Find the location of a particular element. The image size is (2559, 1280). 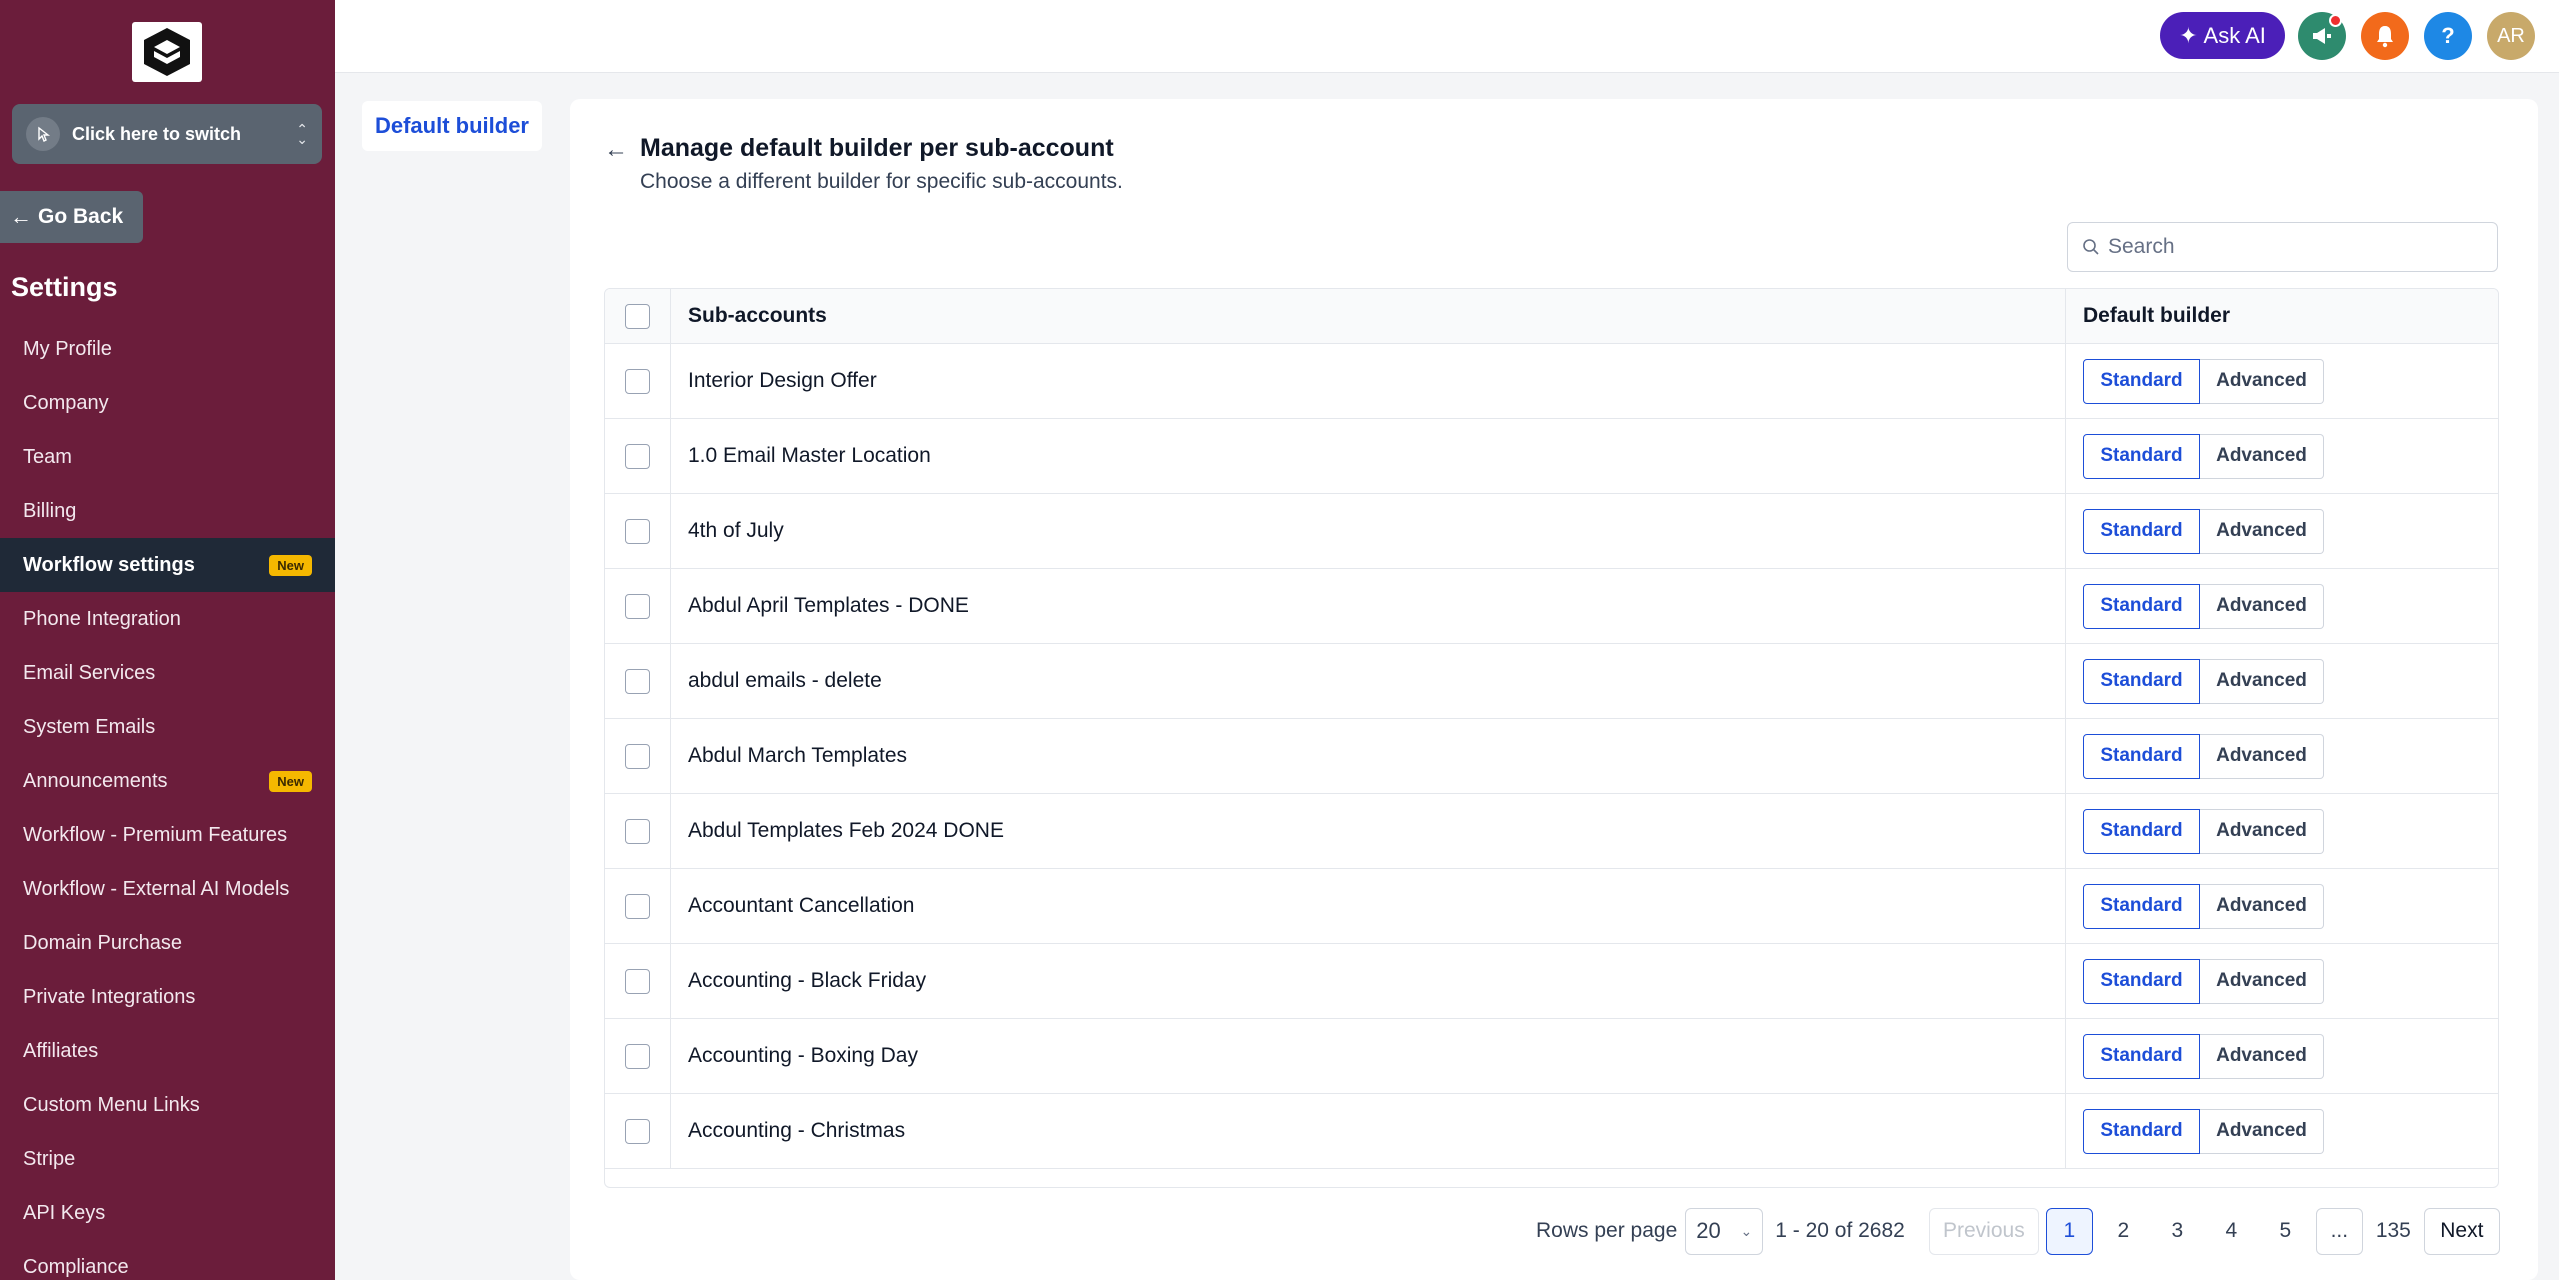

page-2-button: 2 is located at coordinates (2123, 1231).